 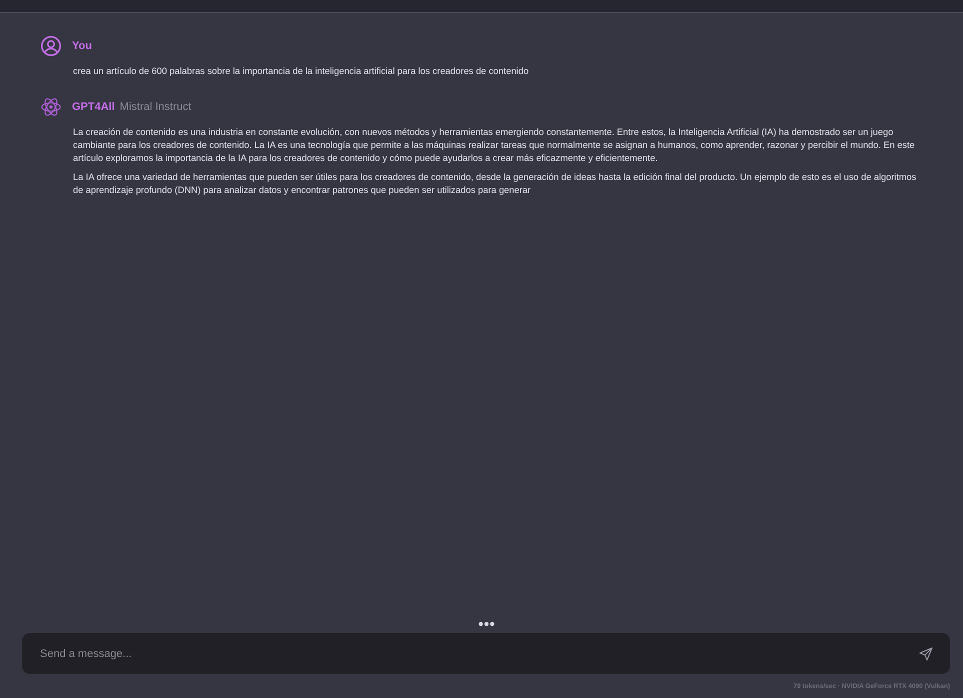 What do you see at coordinates (495, 184) in the screenshot?
I see `message-text: La IA ofrece una variedad de herramientas que pueden ser útiles para los creadores de contenido, desde la generación de ideas hasta la edición final del producto. Un ejemplo de esto es el uso de algoritmos de aprendizaje profundo (DNN) para analizar datos y encontrar patrones que pueden ser utilizados para generar` at bounding box center [495, 184].